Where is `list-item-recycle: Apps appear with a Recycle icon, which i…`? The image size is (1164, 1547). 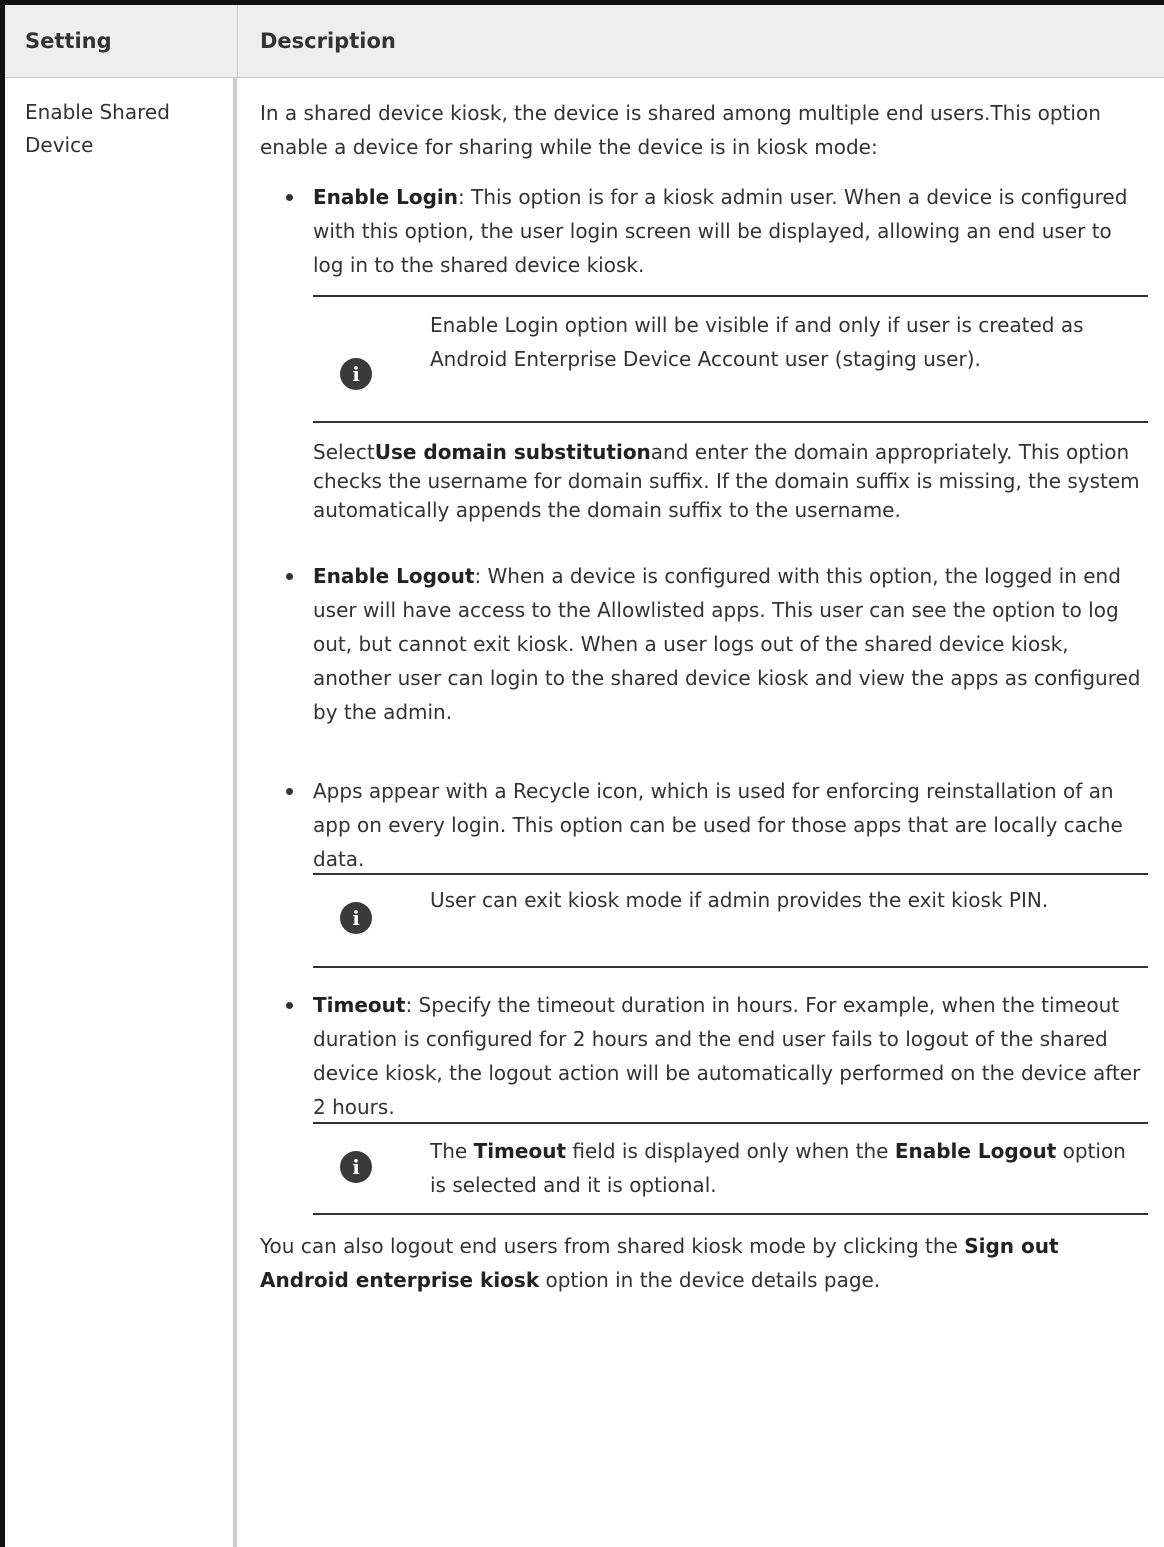 list-item-recycle: Apps appear with a Recycle icon, which i… is located at coordinates (718, 825).